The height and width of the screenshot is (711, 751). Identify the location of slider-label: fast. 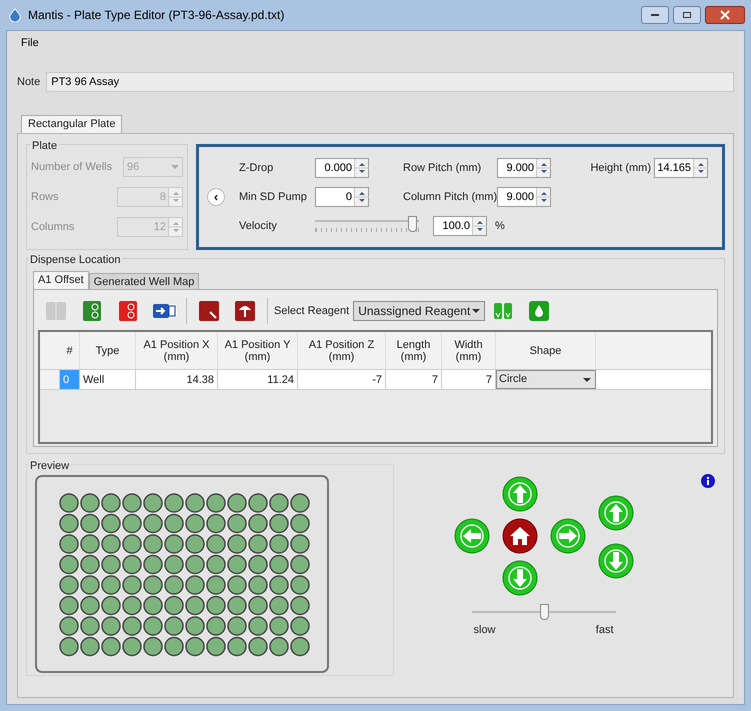
(605, 630).